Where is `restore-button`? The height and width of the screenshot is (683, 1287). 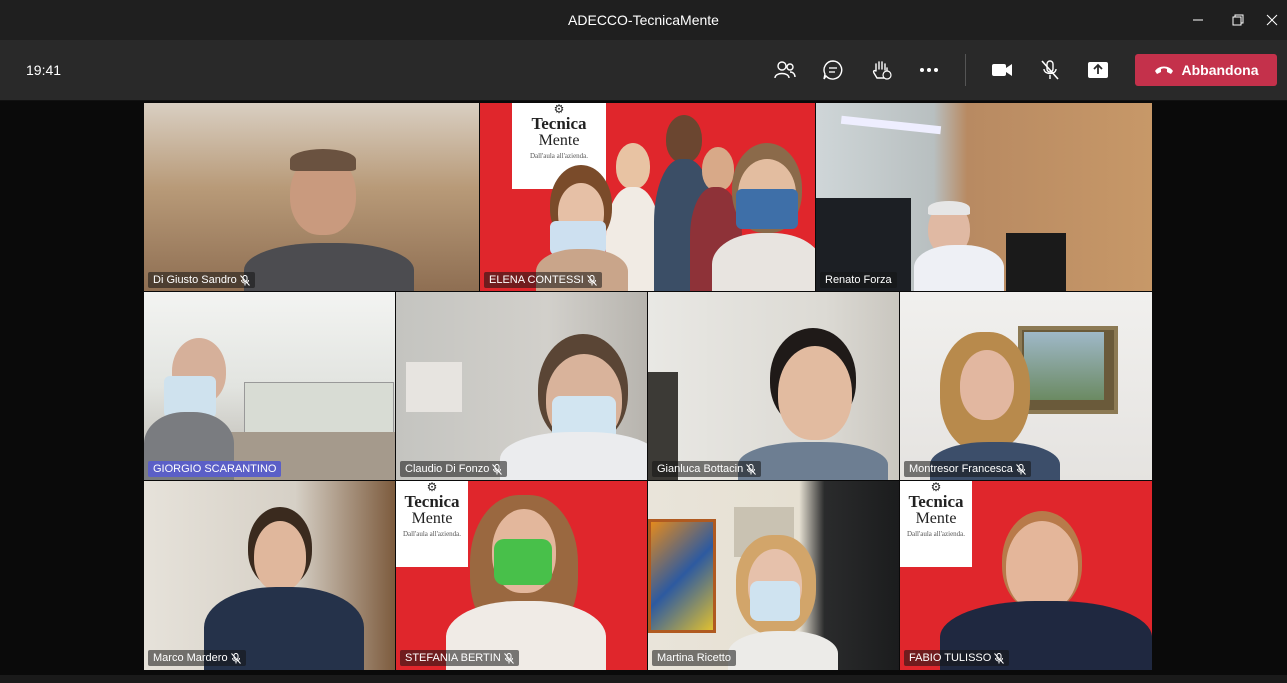
restore-button is located at coordinates (1238, 20).